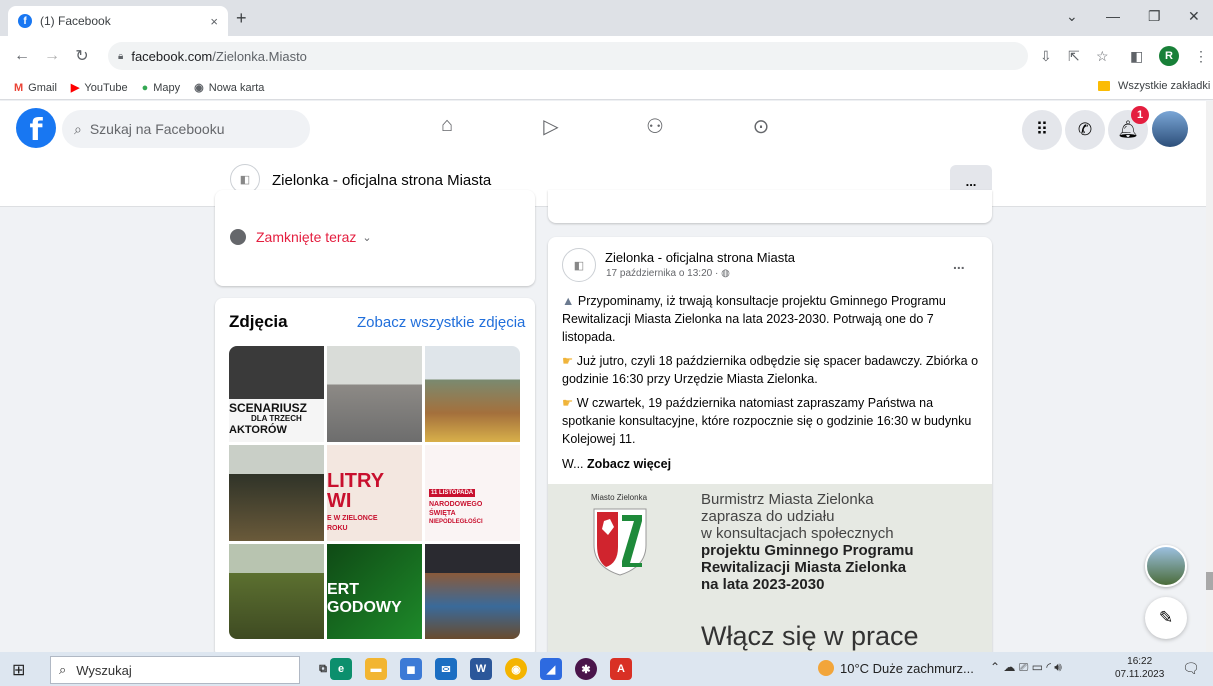 The image size is (1213, 686). What do you see at coordinates (700, 257) in the screenshot?
I see `post-author: Zielonka - oficjalna strona Miasta` at bounding box center [700, 257].